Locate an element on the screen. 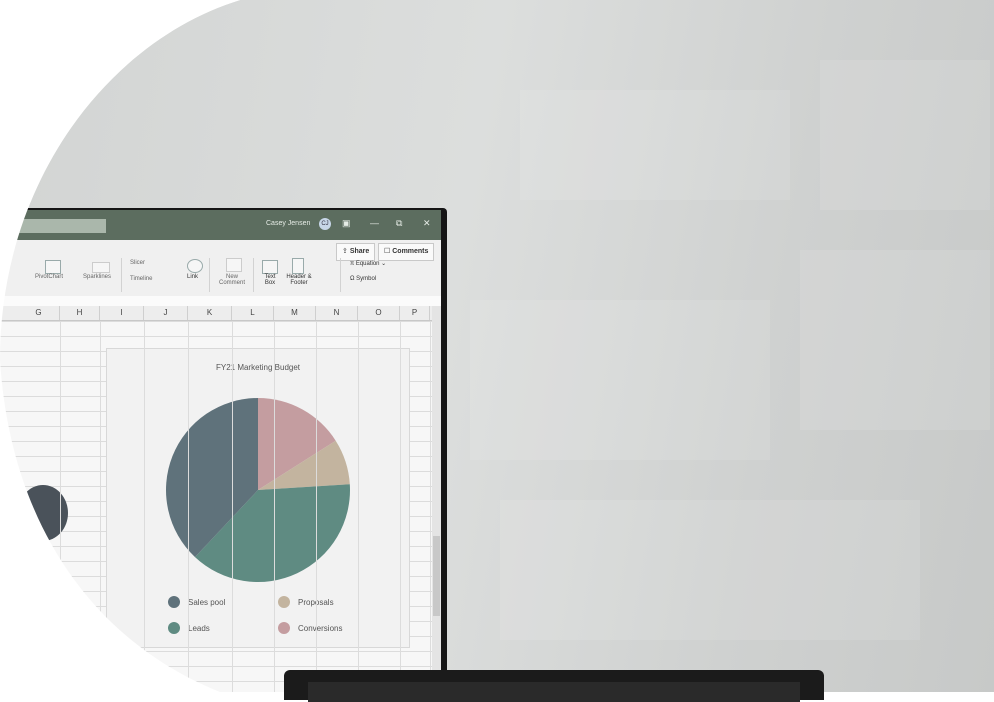 The width and height of the screenshot is (994, 702). column-header-row: GHIJKLMNOP is located at coordinates (220, 313).